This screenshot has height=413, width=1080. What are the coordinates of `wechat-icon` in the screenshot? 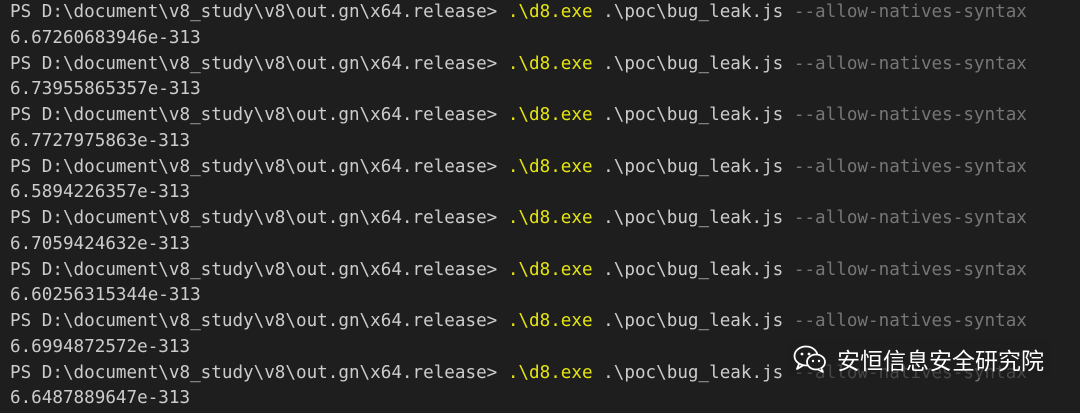 It's located at (809, 359).